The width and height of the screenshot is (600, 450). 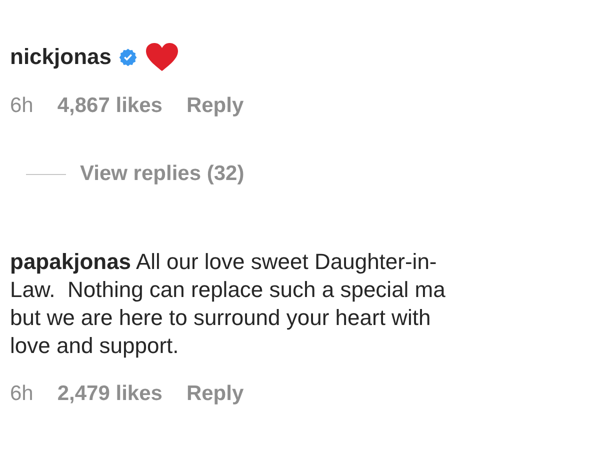 What do you see at coordinates (61, 57) in the screenshot?
I see `username: nickjonas` at bounding box center [61, 57].